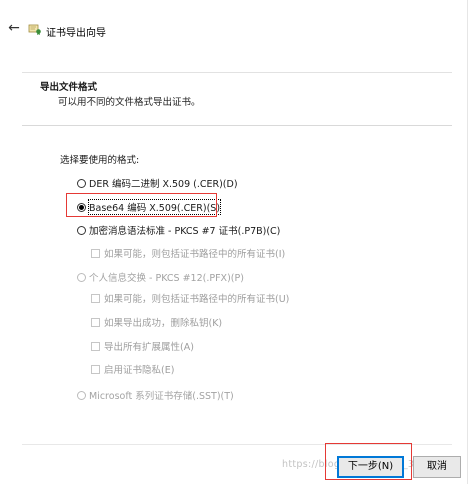  I want to click on checkbox-pfx-enable-privacy: 启用证书隐私(E), so click(132, 369).